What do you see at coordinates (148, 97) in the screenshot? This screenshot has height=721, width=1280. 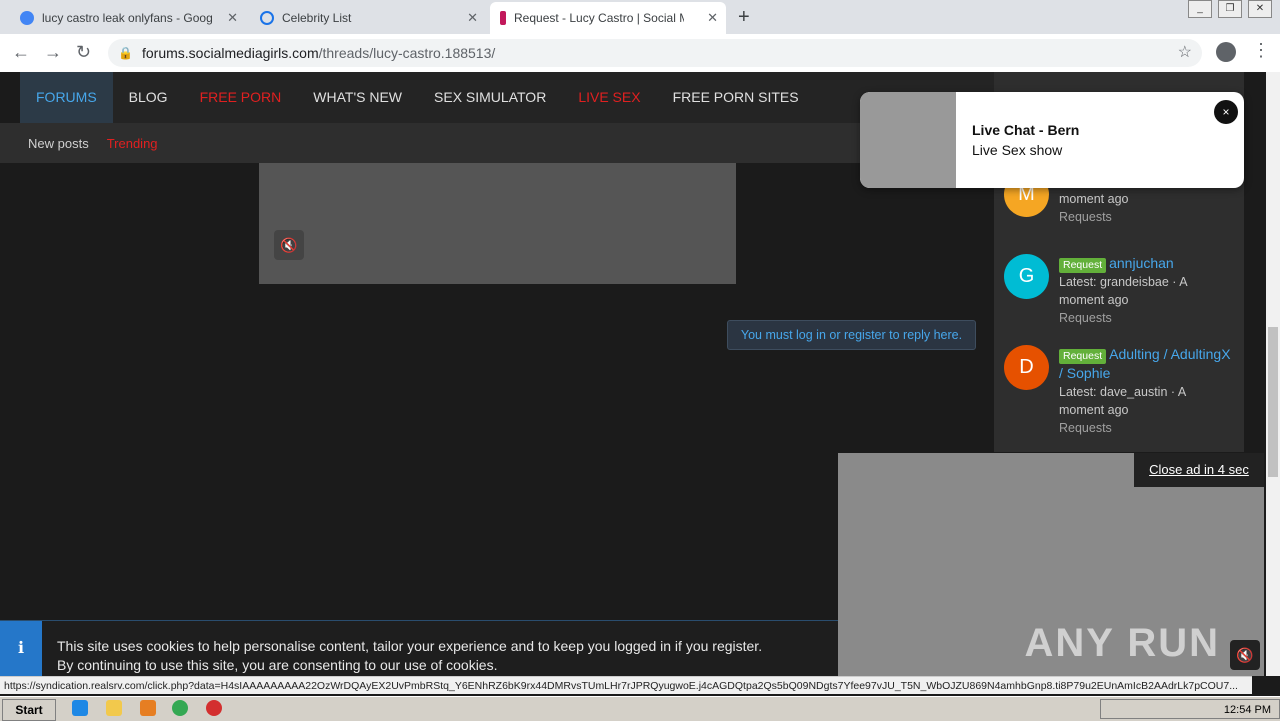 I see `nav-blog: Blog` at bounding box center [148, 97].